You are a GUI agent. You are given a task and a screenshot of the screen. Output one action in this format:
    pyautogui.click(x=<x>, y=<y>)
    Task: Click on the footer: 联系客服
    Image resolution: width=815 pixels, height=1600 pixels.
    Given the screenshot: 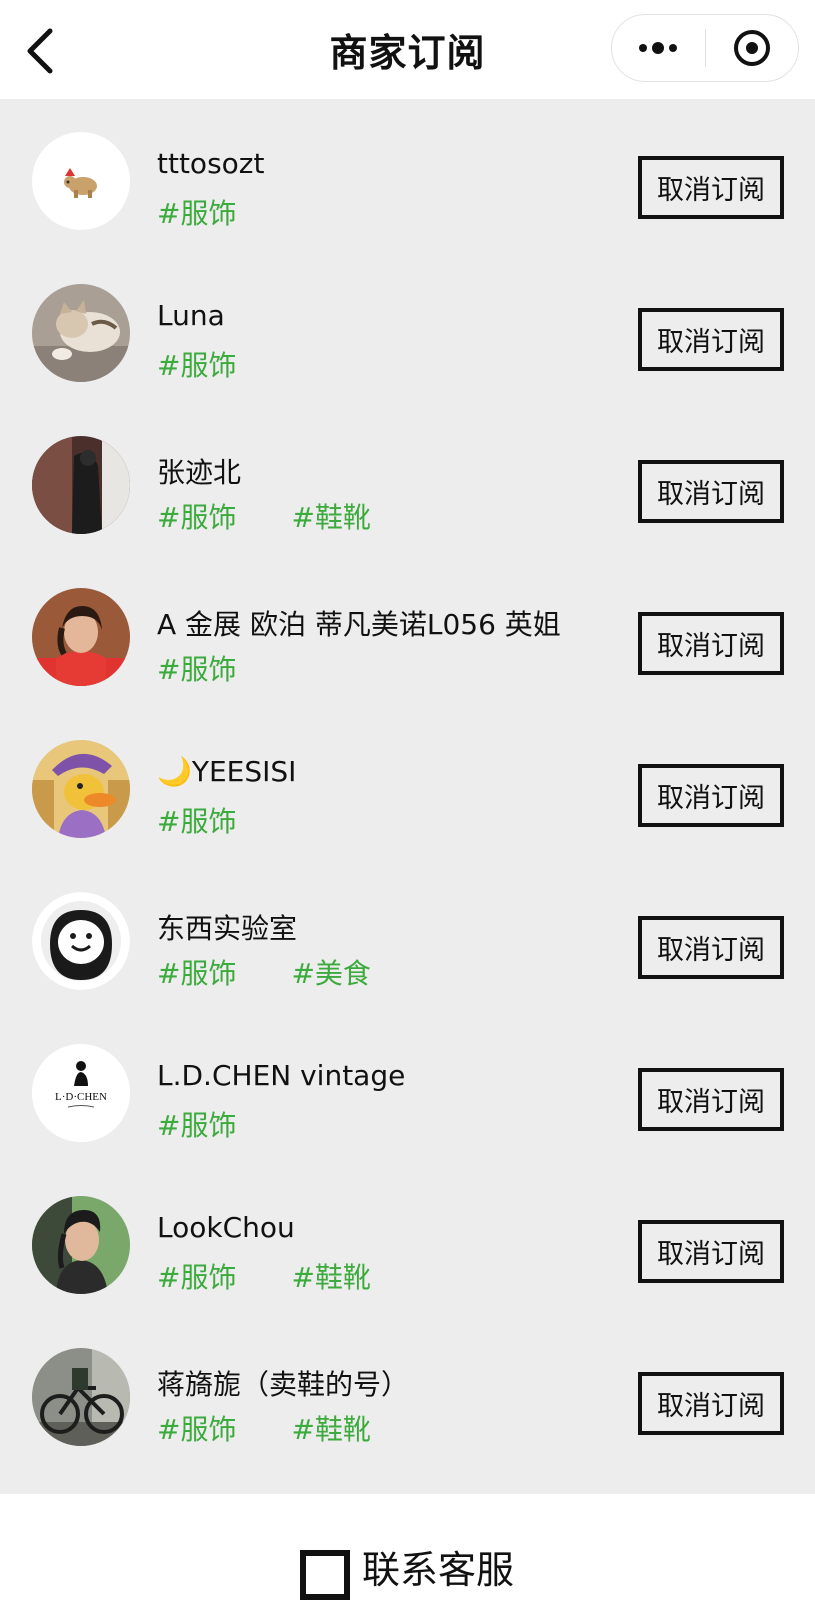 What is the action you would take?
    pyautogui.click(x=407, y=1547)
    